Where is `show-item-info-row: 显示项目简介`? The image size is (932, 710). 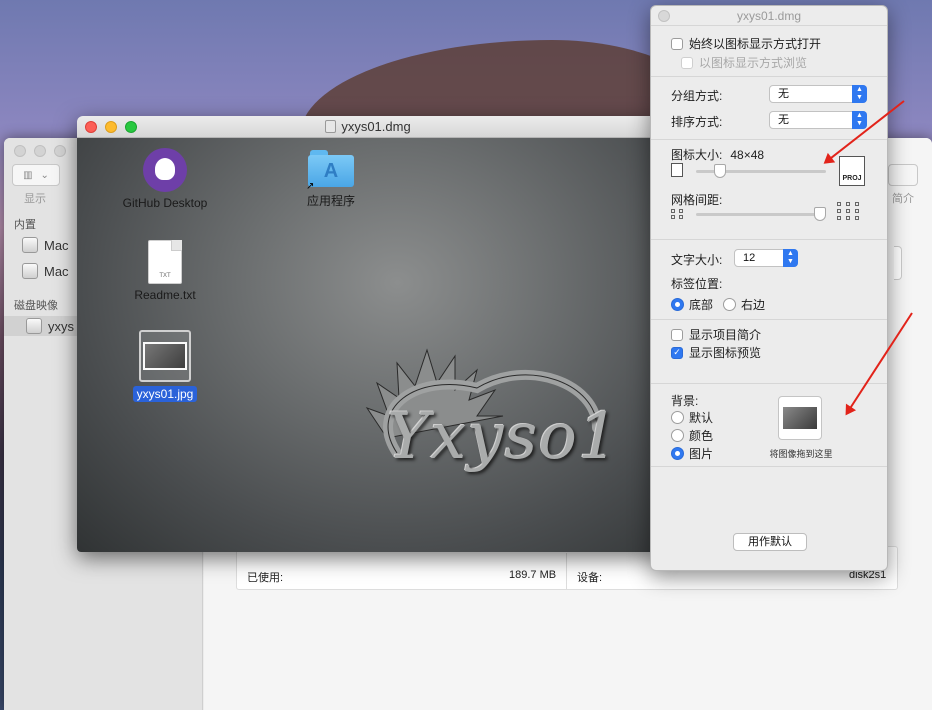
show-item-info-row: 显示项目简介 is located at coordinates (716, 334).